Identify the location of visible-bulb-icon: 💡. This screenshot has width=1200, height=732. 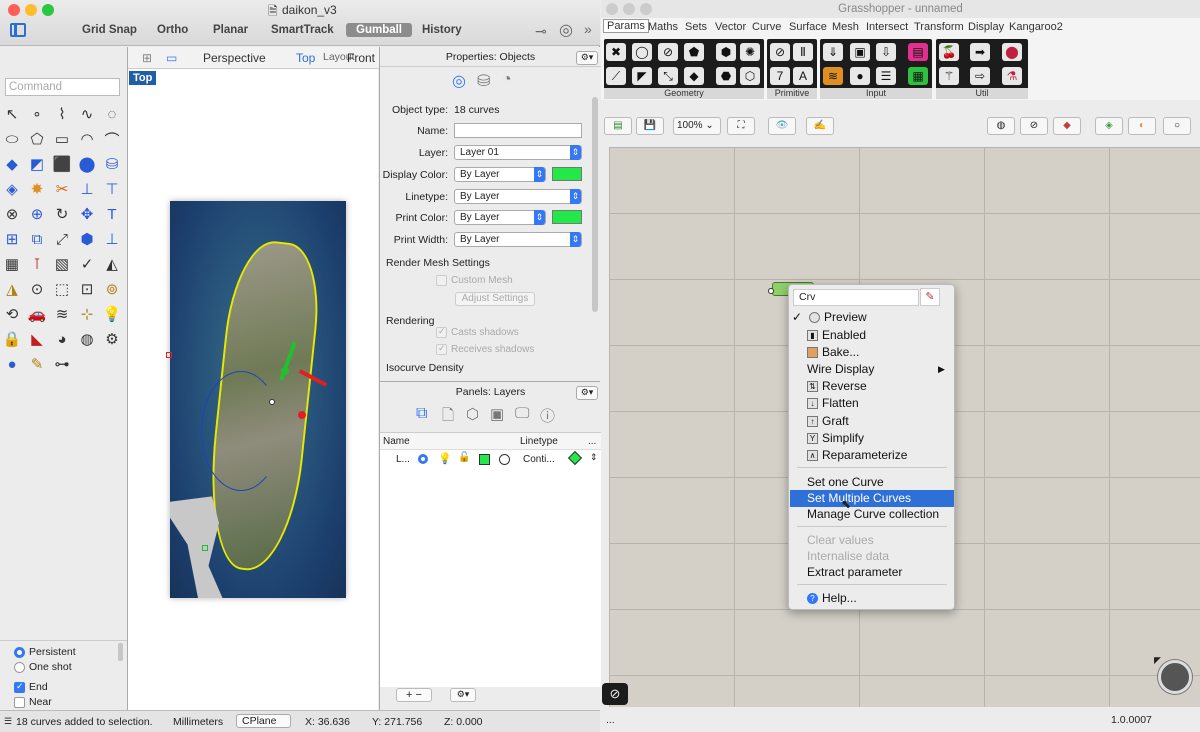
(445, 458).